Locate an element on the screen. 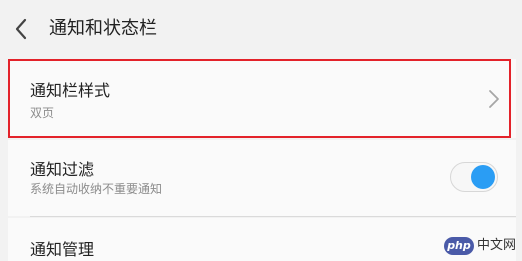 Image resolution: width=522 pixels, height=261 pixels. chevron-right-icon is located at coordinates (494, 99).